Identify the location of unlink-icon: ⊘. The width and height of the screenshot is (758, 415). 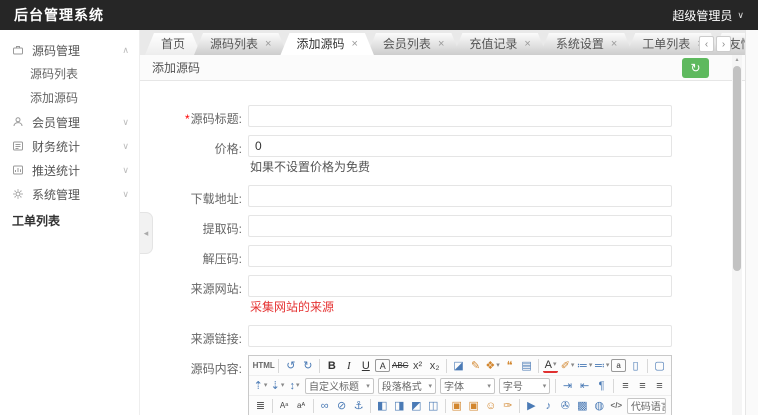
(341, 406).